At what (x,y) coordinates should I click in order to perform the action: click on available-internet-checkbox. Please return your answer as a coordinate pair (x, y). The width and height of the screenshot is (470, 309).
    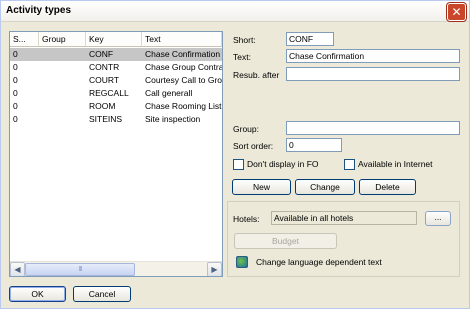
    Looking at the image, I should click on (349, 164).